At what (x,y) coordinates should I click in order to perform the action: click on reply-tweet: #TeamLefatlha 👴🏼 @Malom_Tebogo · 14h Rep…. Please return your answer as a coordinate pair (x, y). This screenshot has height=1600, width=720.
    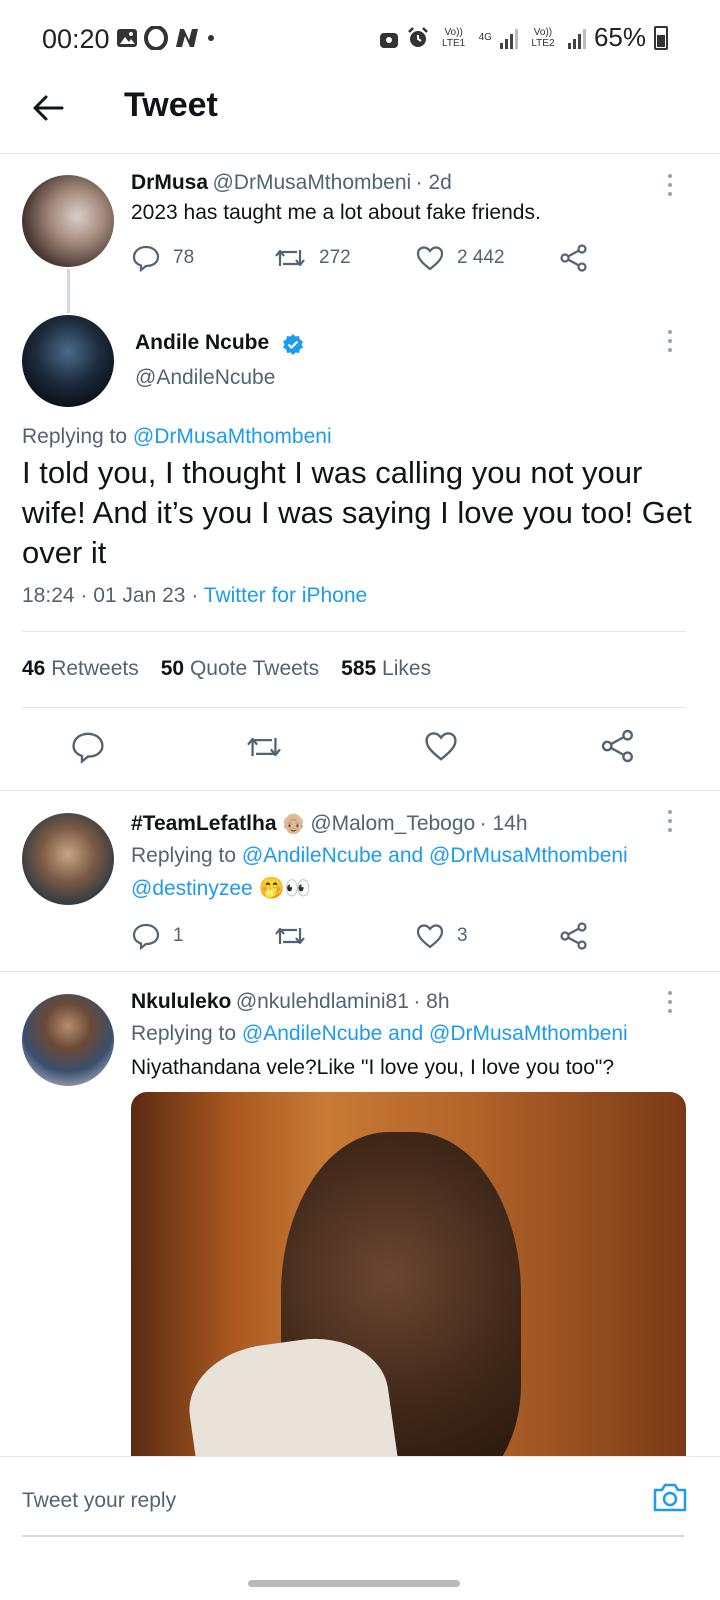
    Looking at the image, I should click on (360, 881).